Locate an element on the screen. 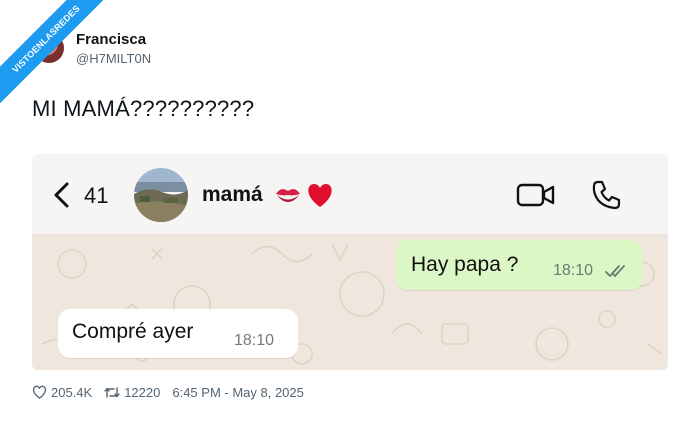 Image resolution: width=700 pixels, height=424 pixels. contact-name: mamá is located at coordinates (232, 195).